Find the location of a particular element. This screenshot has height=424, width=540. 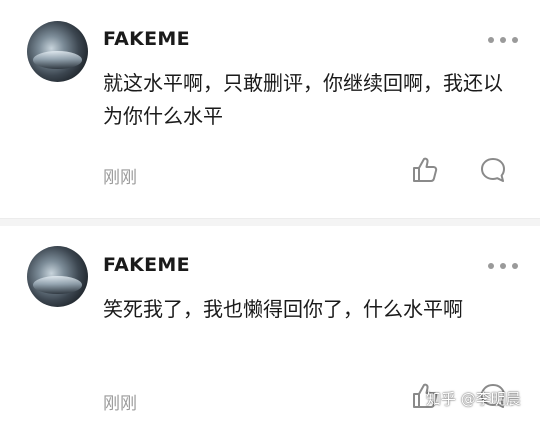

comment-text: 笑死我了，我也懒得回你了，什么水平啊 is located at coordinates (283, 309).